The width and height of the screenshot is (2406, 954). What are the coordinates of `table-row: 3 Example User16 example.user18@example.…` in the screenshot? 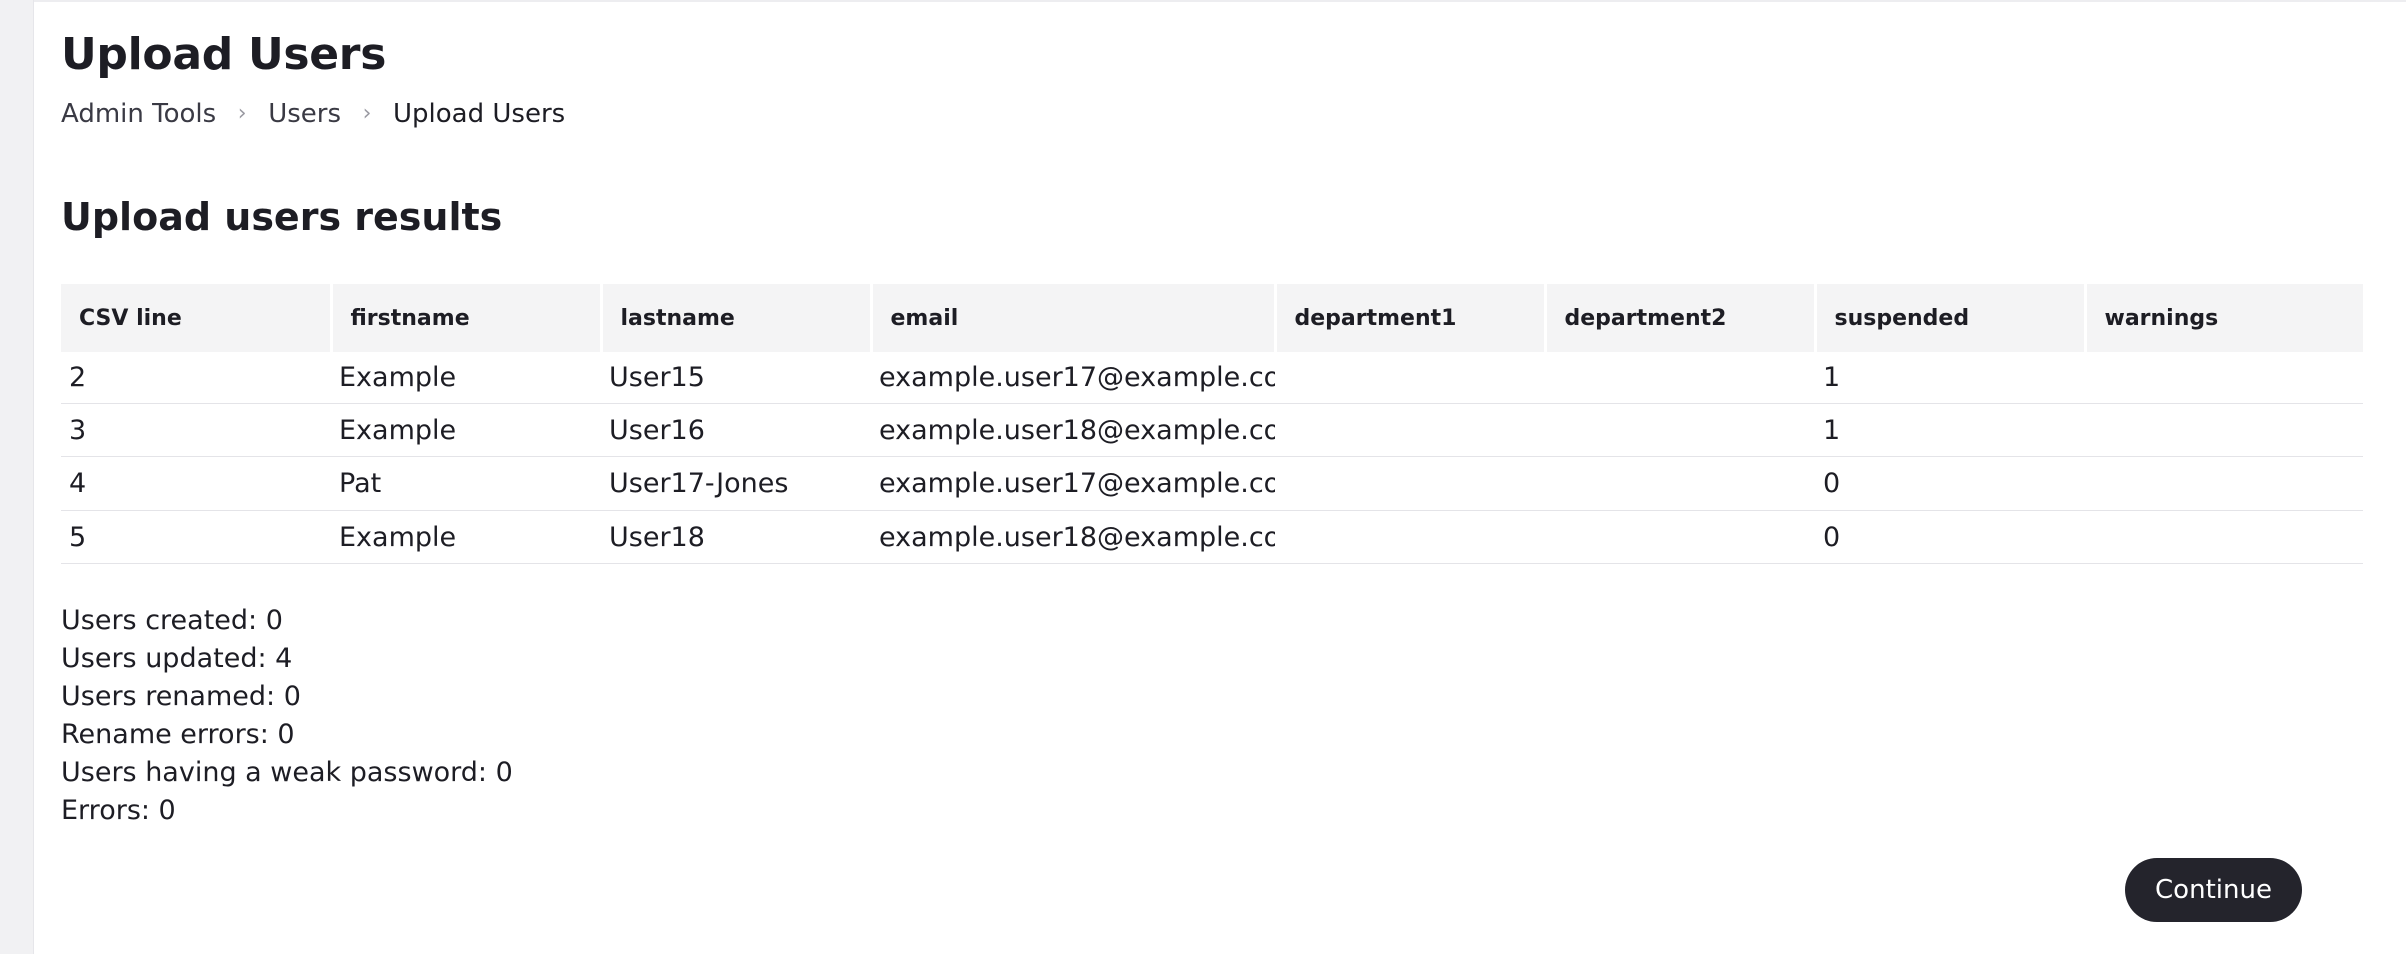 It's located at (1212, 430).